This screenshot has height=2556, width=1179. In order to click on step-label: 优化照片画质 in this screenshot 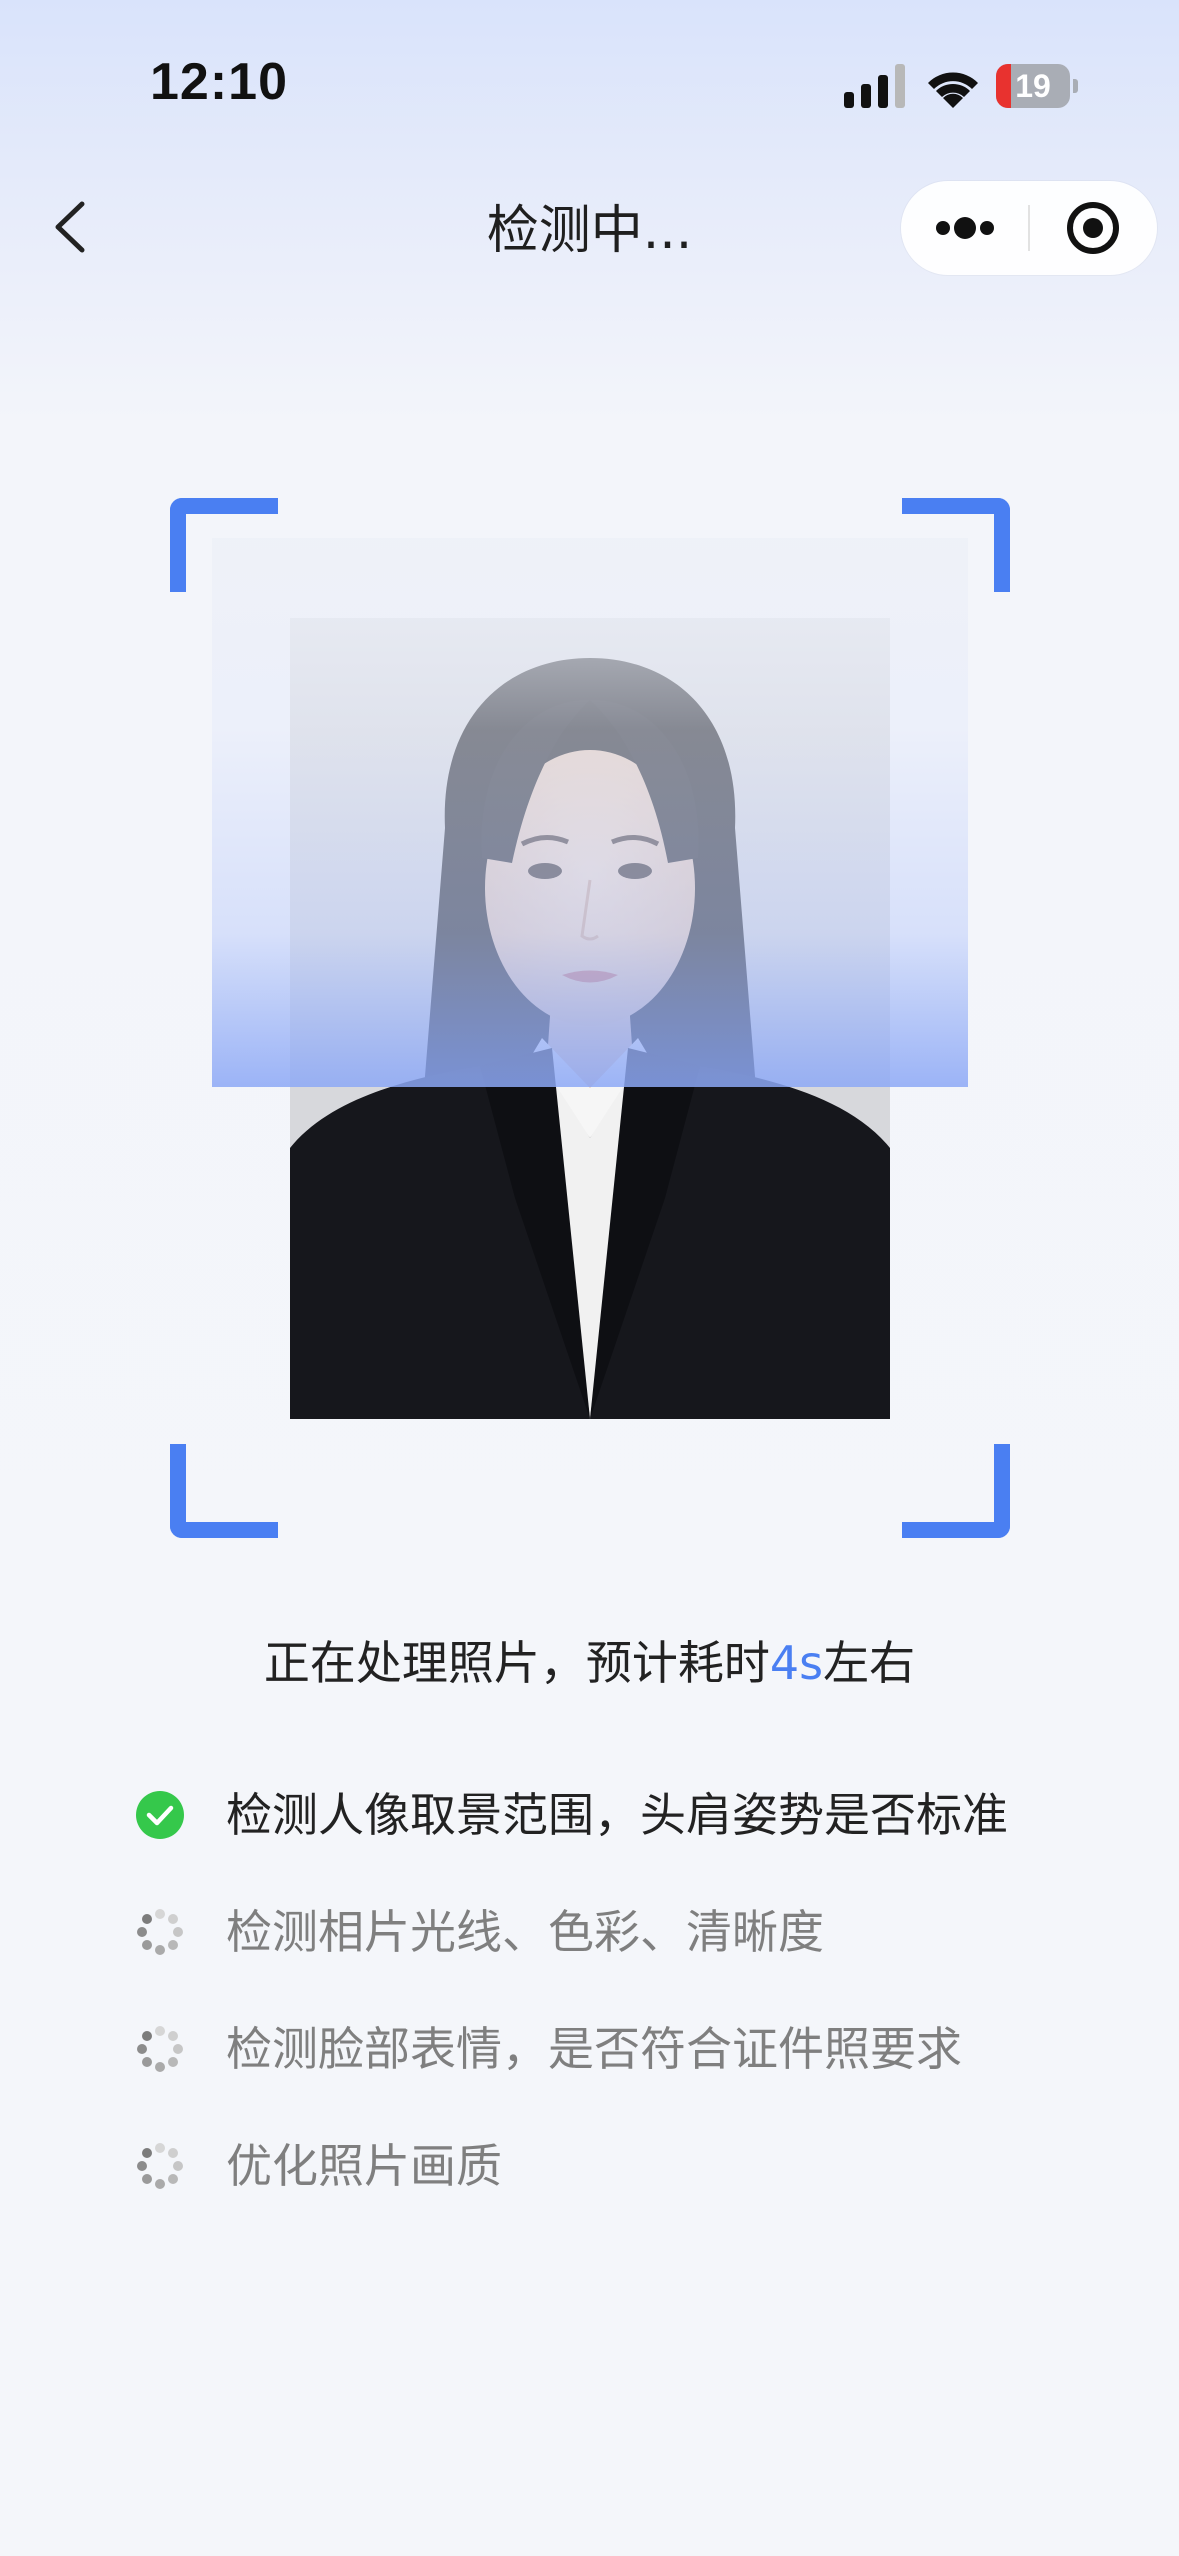, I will do `click(364, 2166)`.